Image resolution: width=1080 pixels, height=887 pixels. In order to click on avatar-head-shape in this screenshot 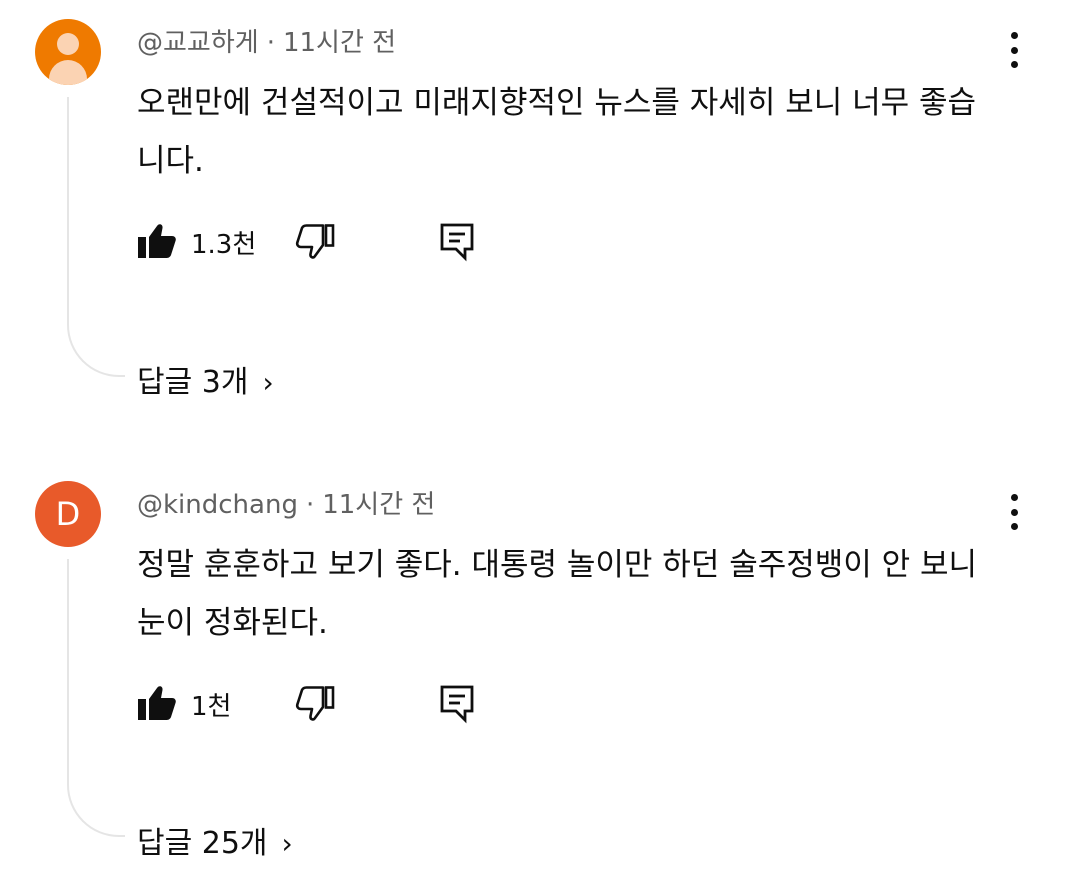, I will do `click(68, 44)`.